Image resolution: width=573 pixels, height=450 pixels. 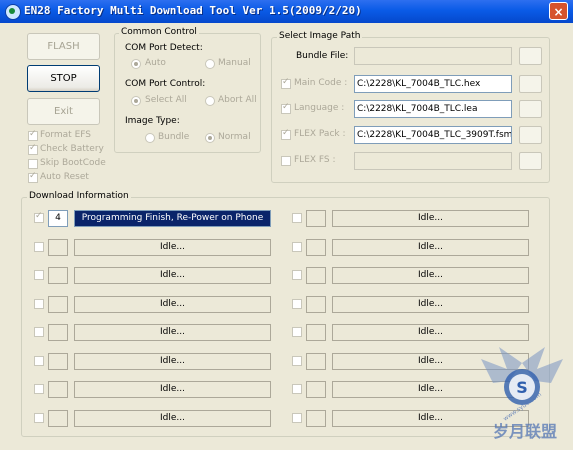 What do you see at coordinates (322, 56) in the screenshot?
I see `bundle-file-label: Bundle File:` at bounding box center [322, 56].